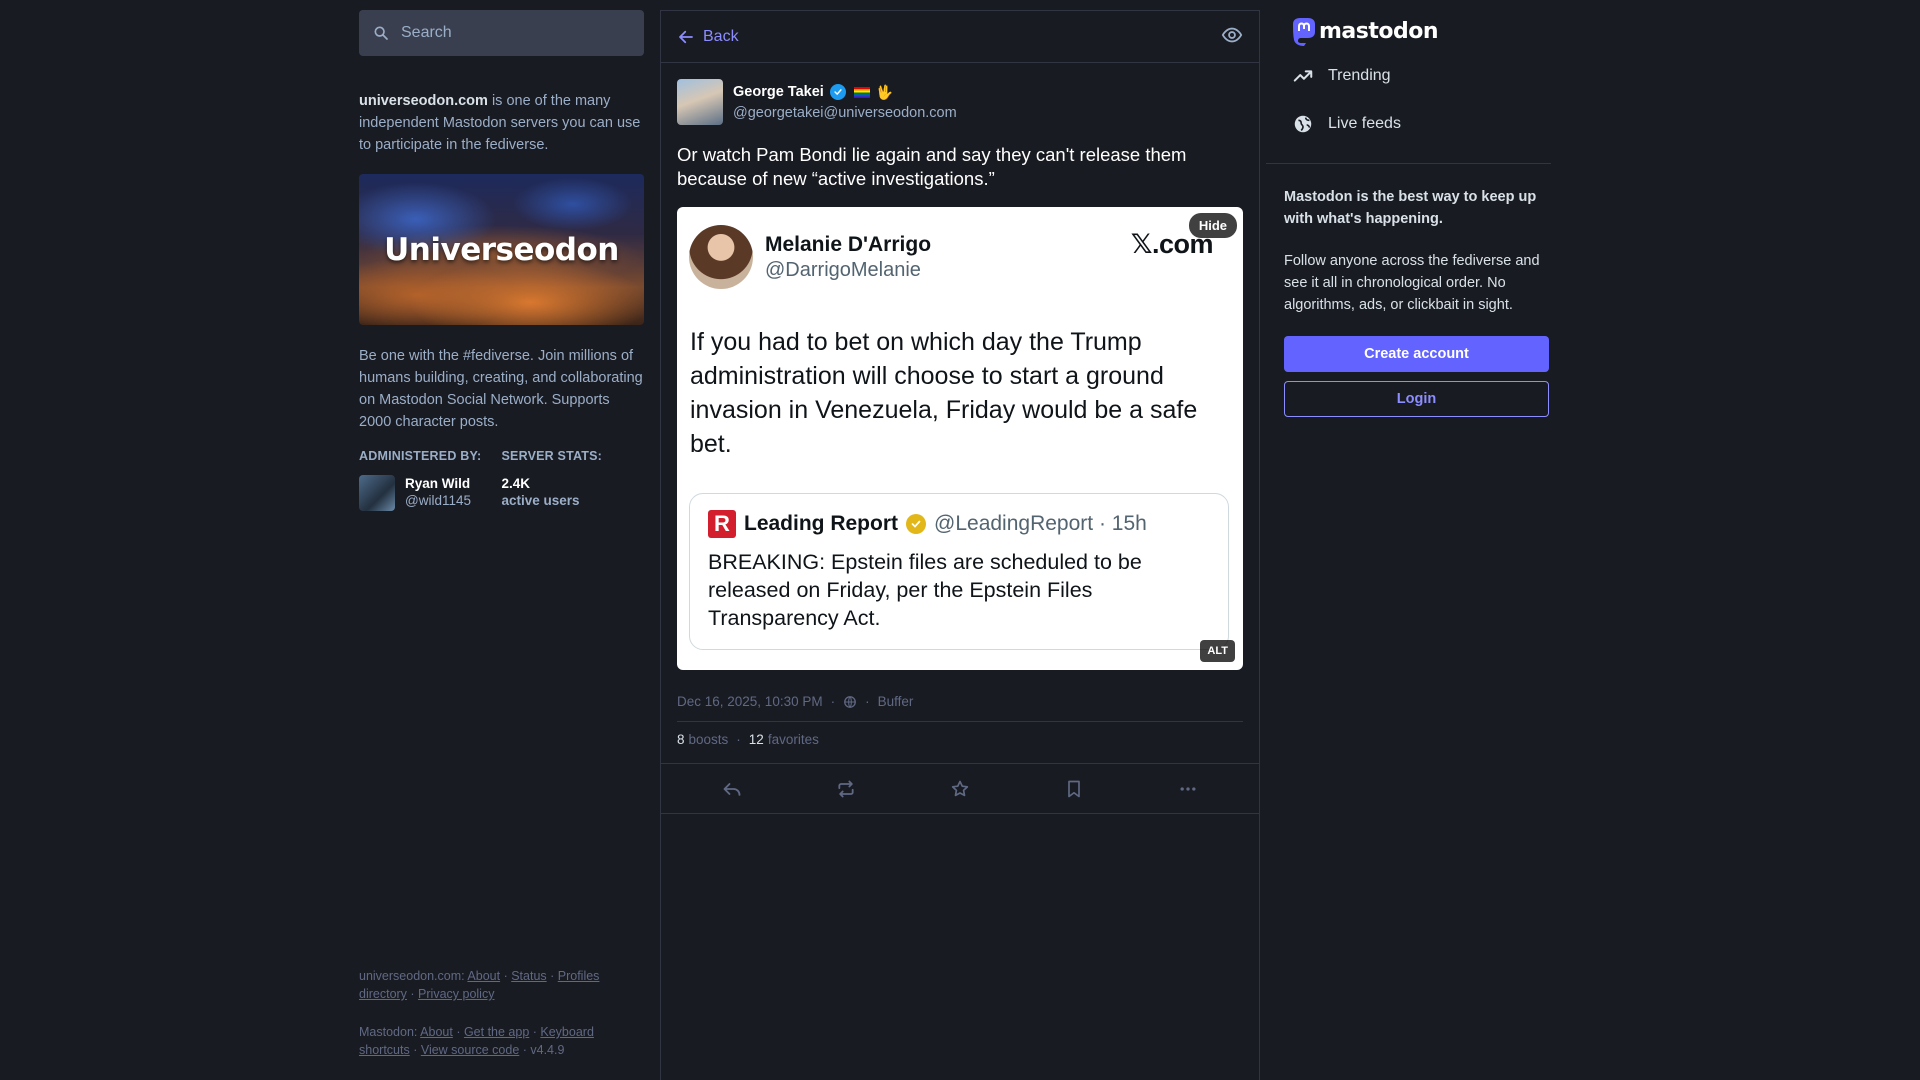 The image size is (1920, 1080). What do you see at coordinates (540, 500) in the screenshot?
I see `active-users-label: active users` at bounding box center [540, 500].